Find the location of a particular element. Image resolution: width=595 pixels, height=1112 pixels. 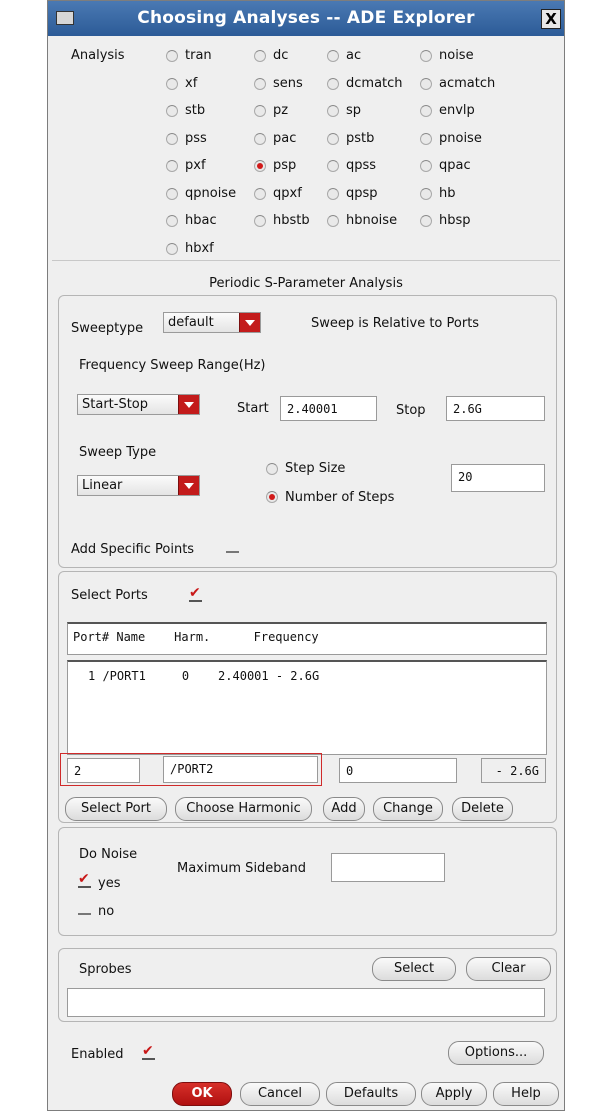

analysis-radio-sp is located at coordinates (333, 111).